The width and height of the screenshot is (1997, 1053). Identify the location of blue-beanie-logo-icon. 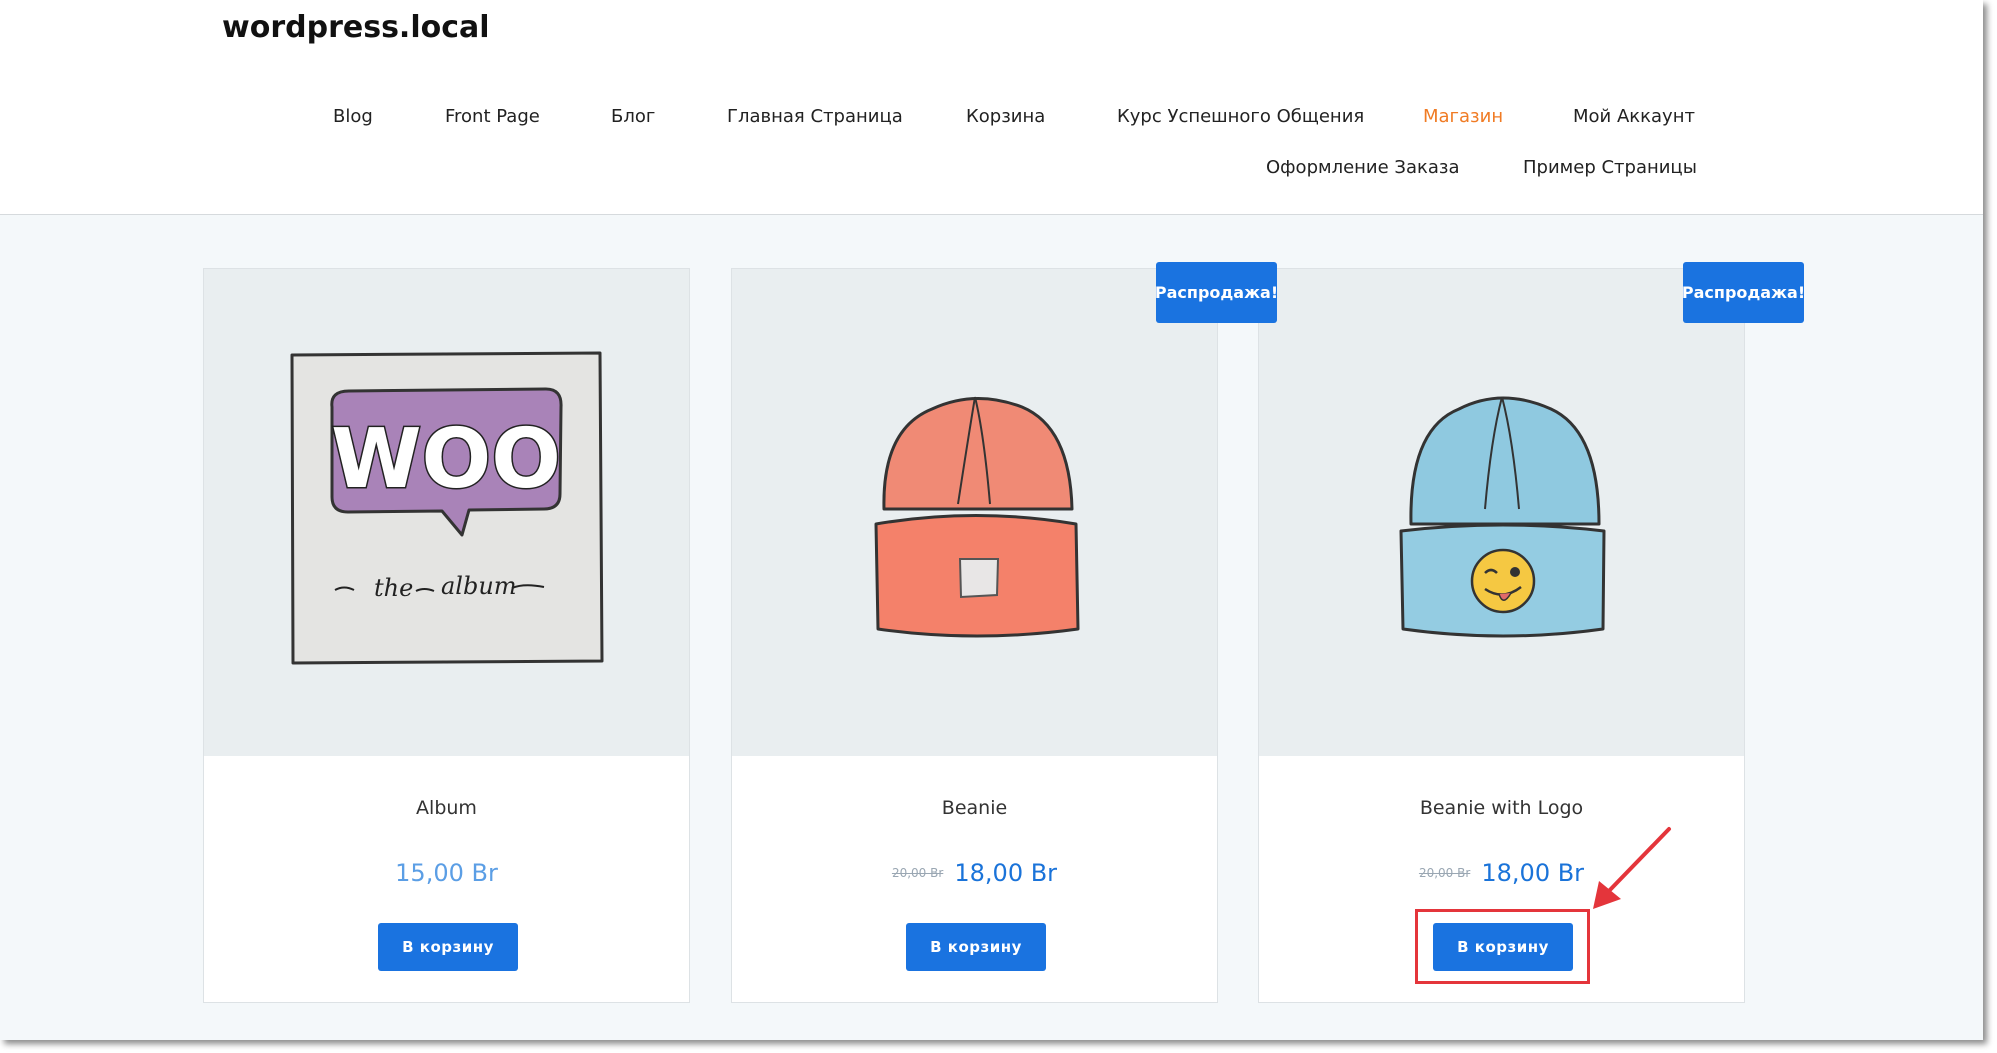
(1502, 517).